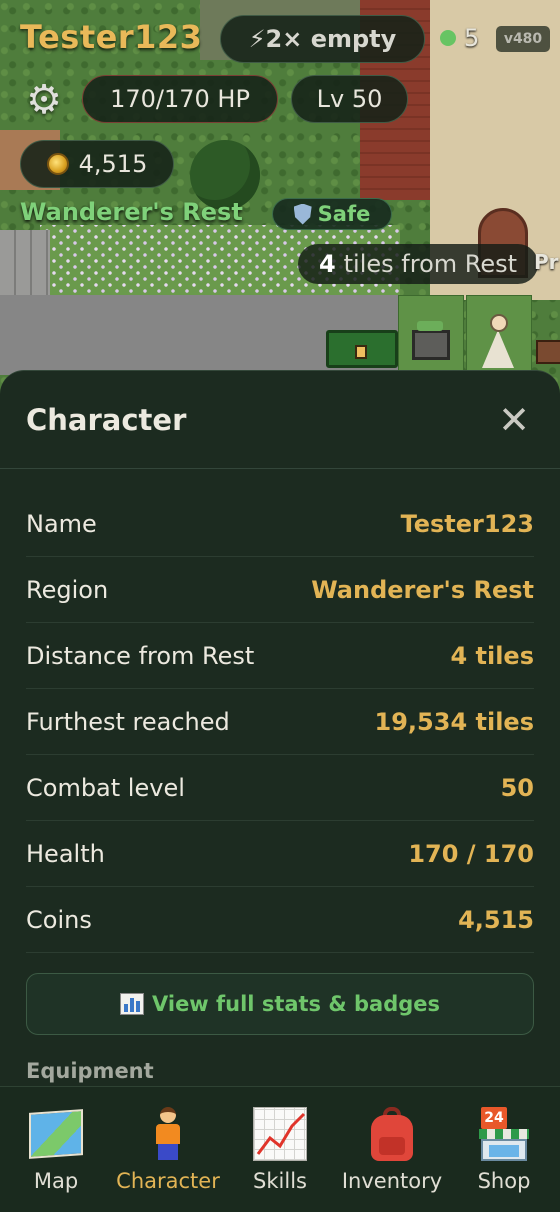 The width and height of the screenshot is (560, 1212). I want to click on shop-sign, so click(362, 349).